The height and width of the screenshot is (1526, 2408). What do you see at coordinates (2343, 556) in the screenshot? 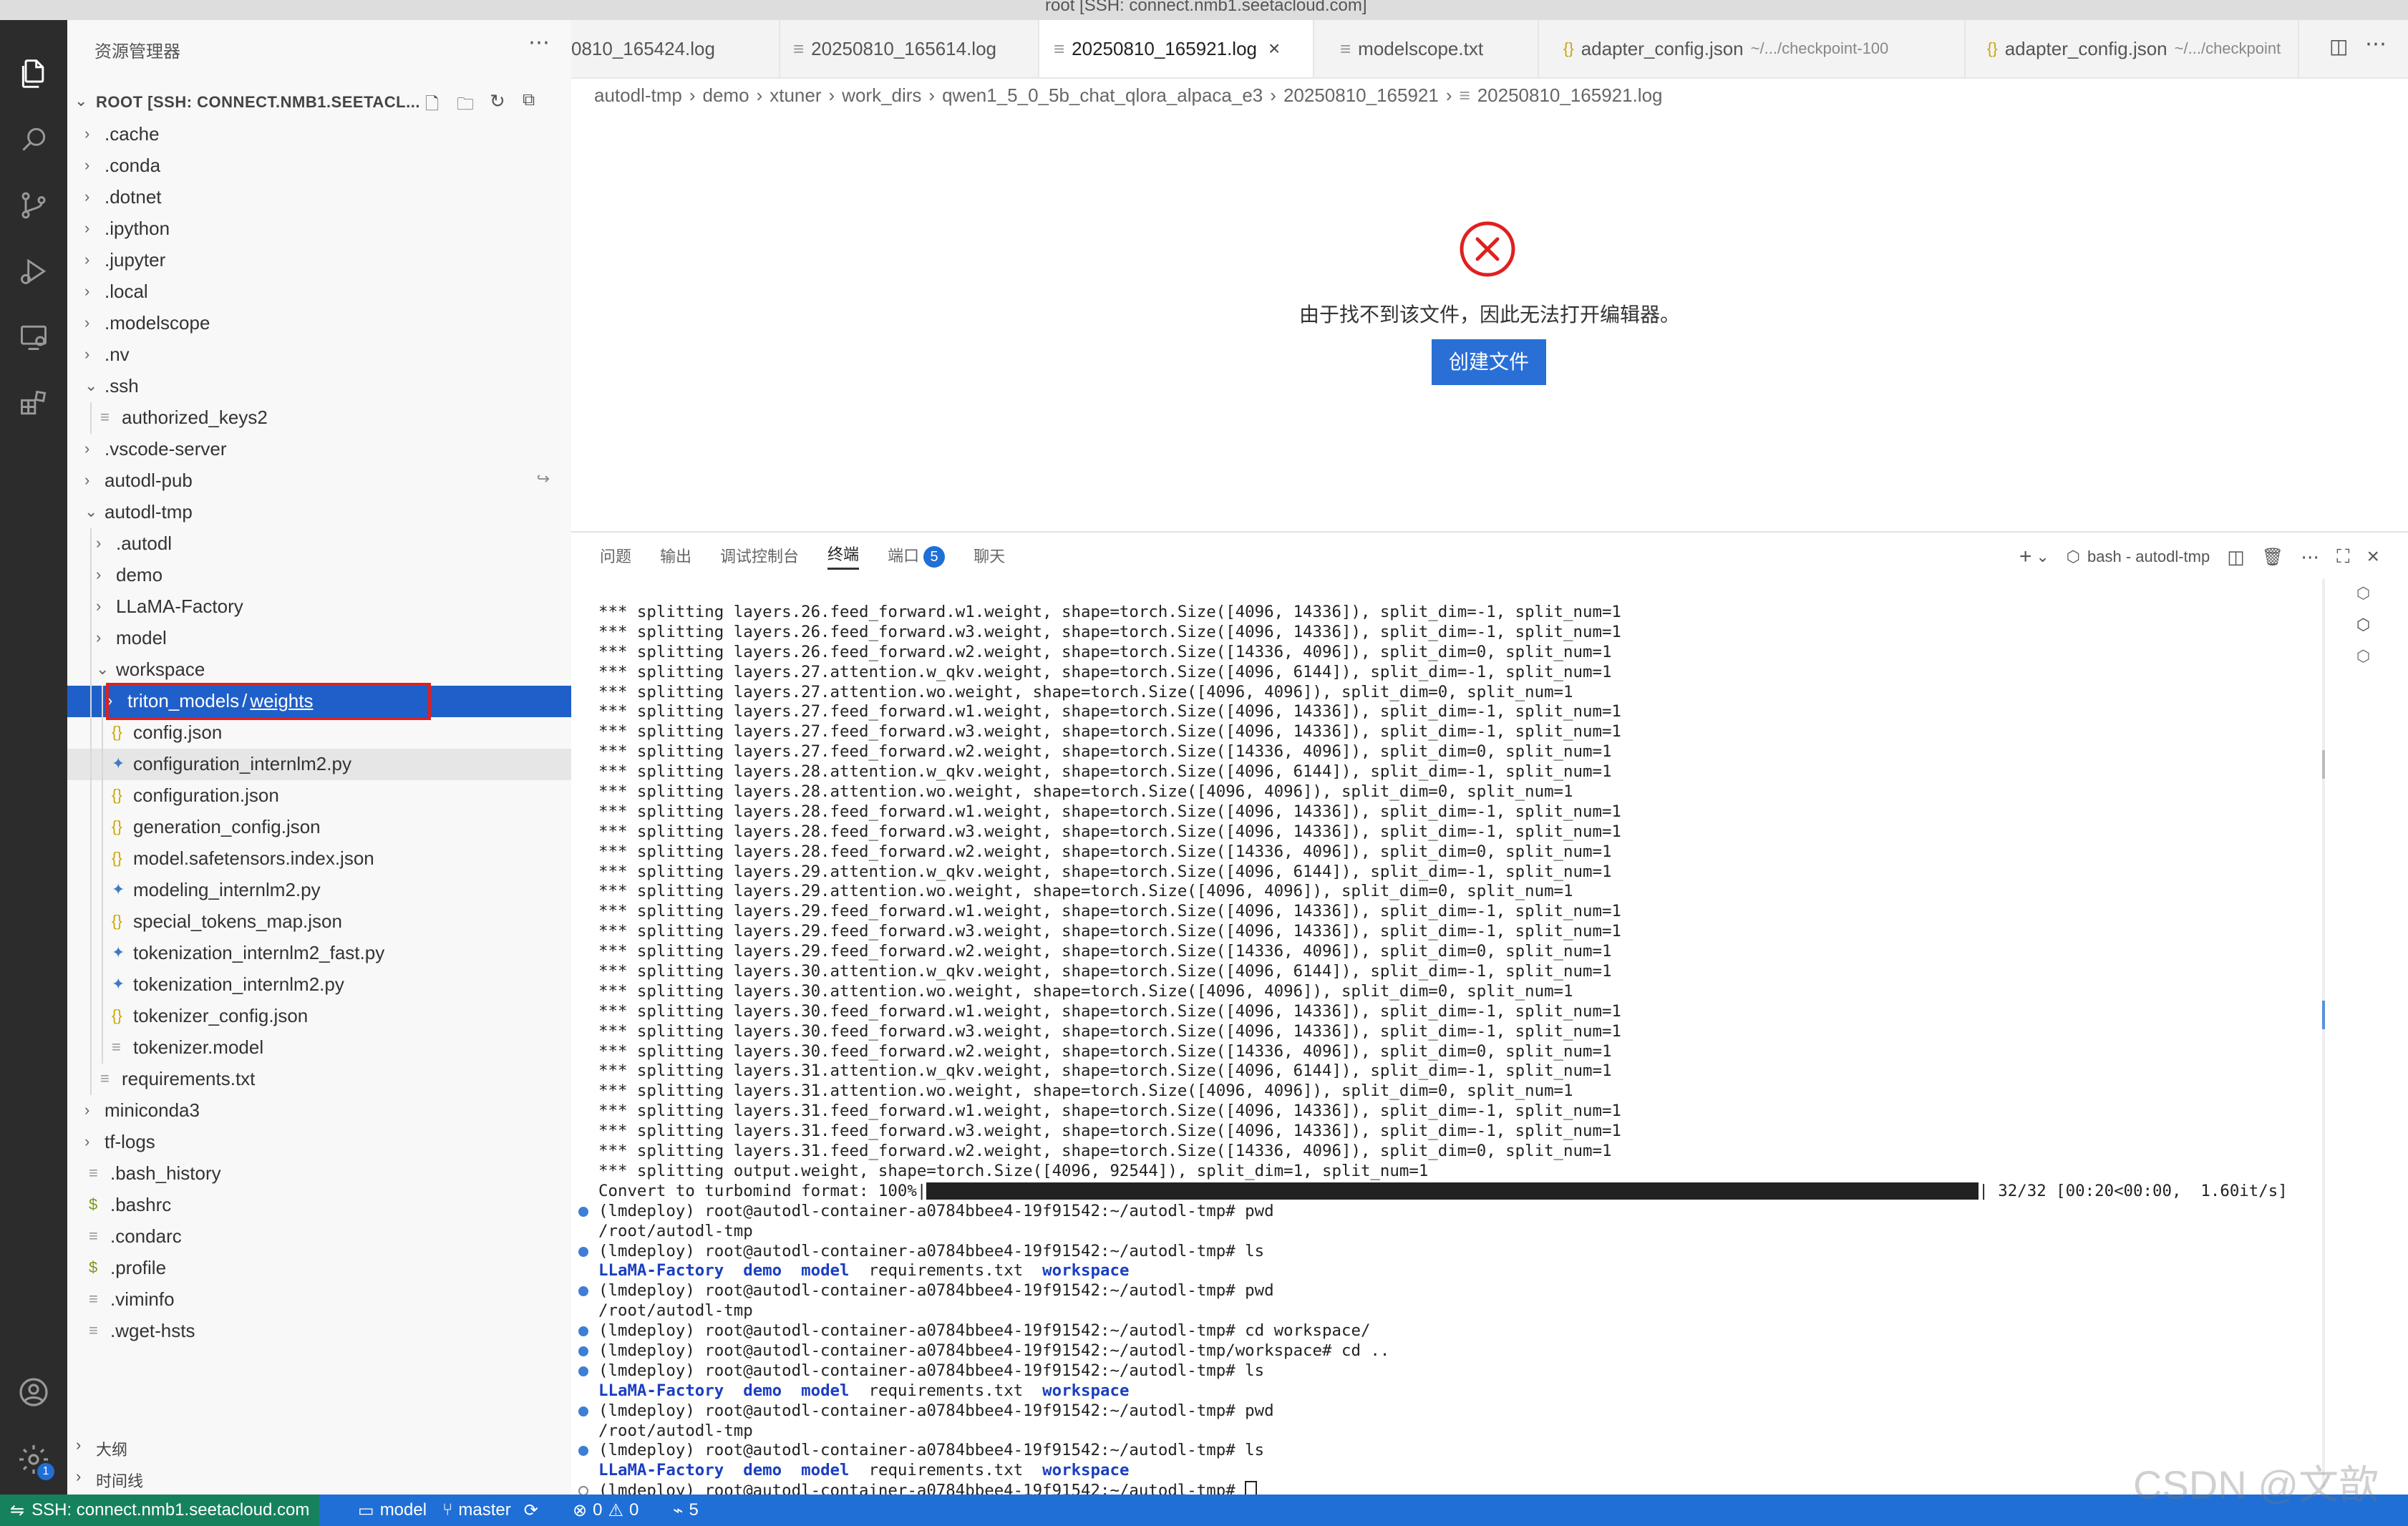
I see `maximize-panel-icon: ⛶` at bounding box center [2343, 556].